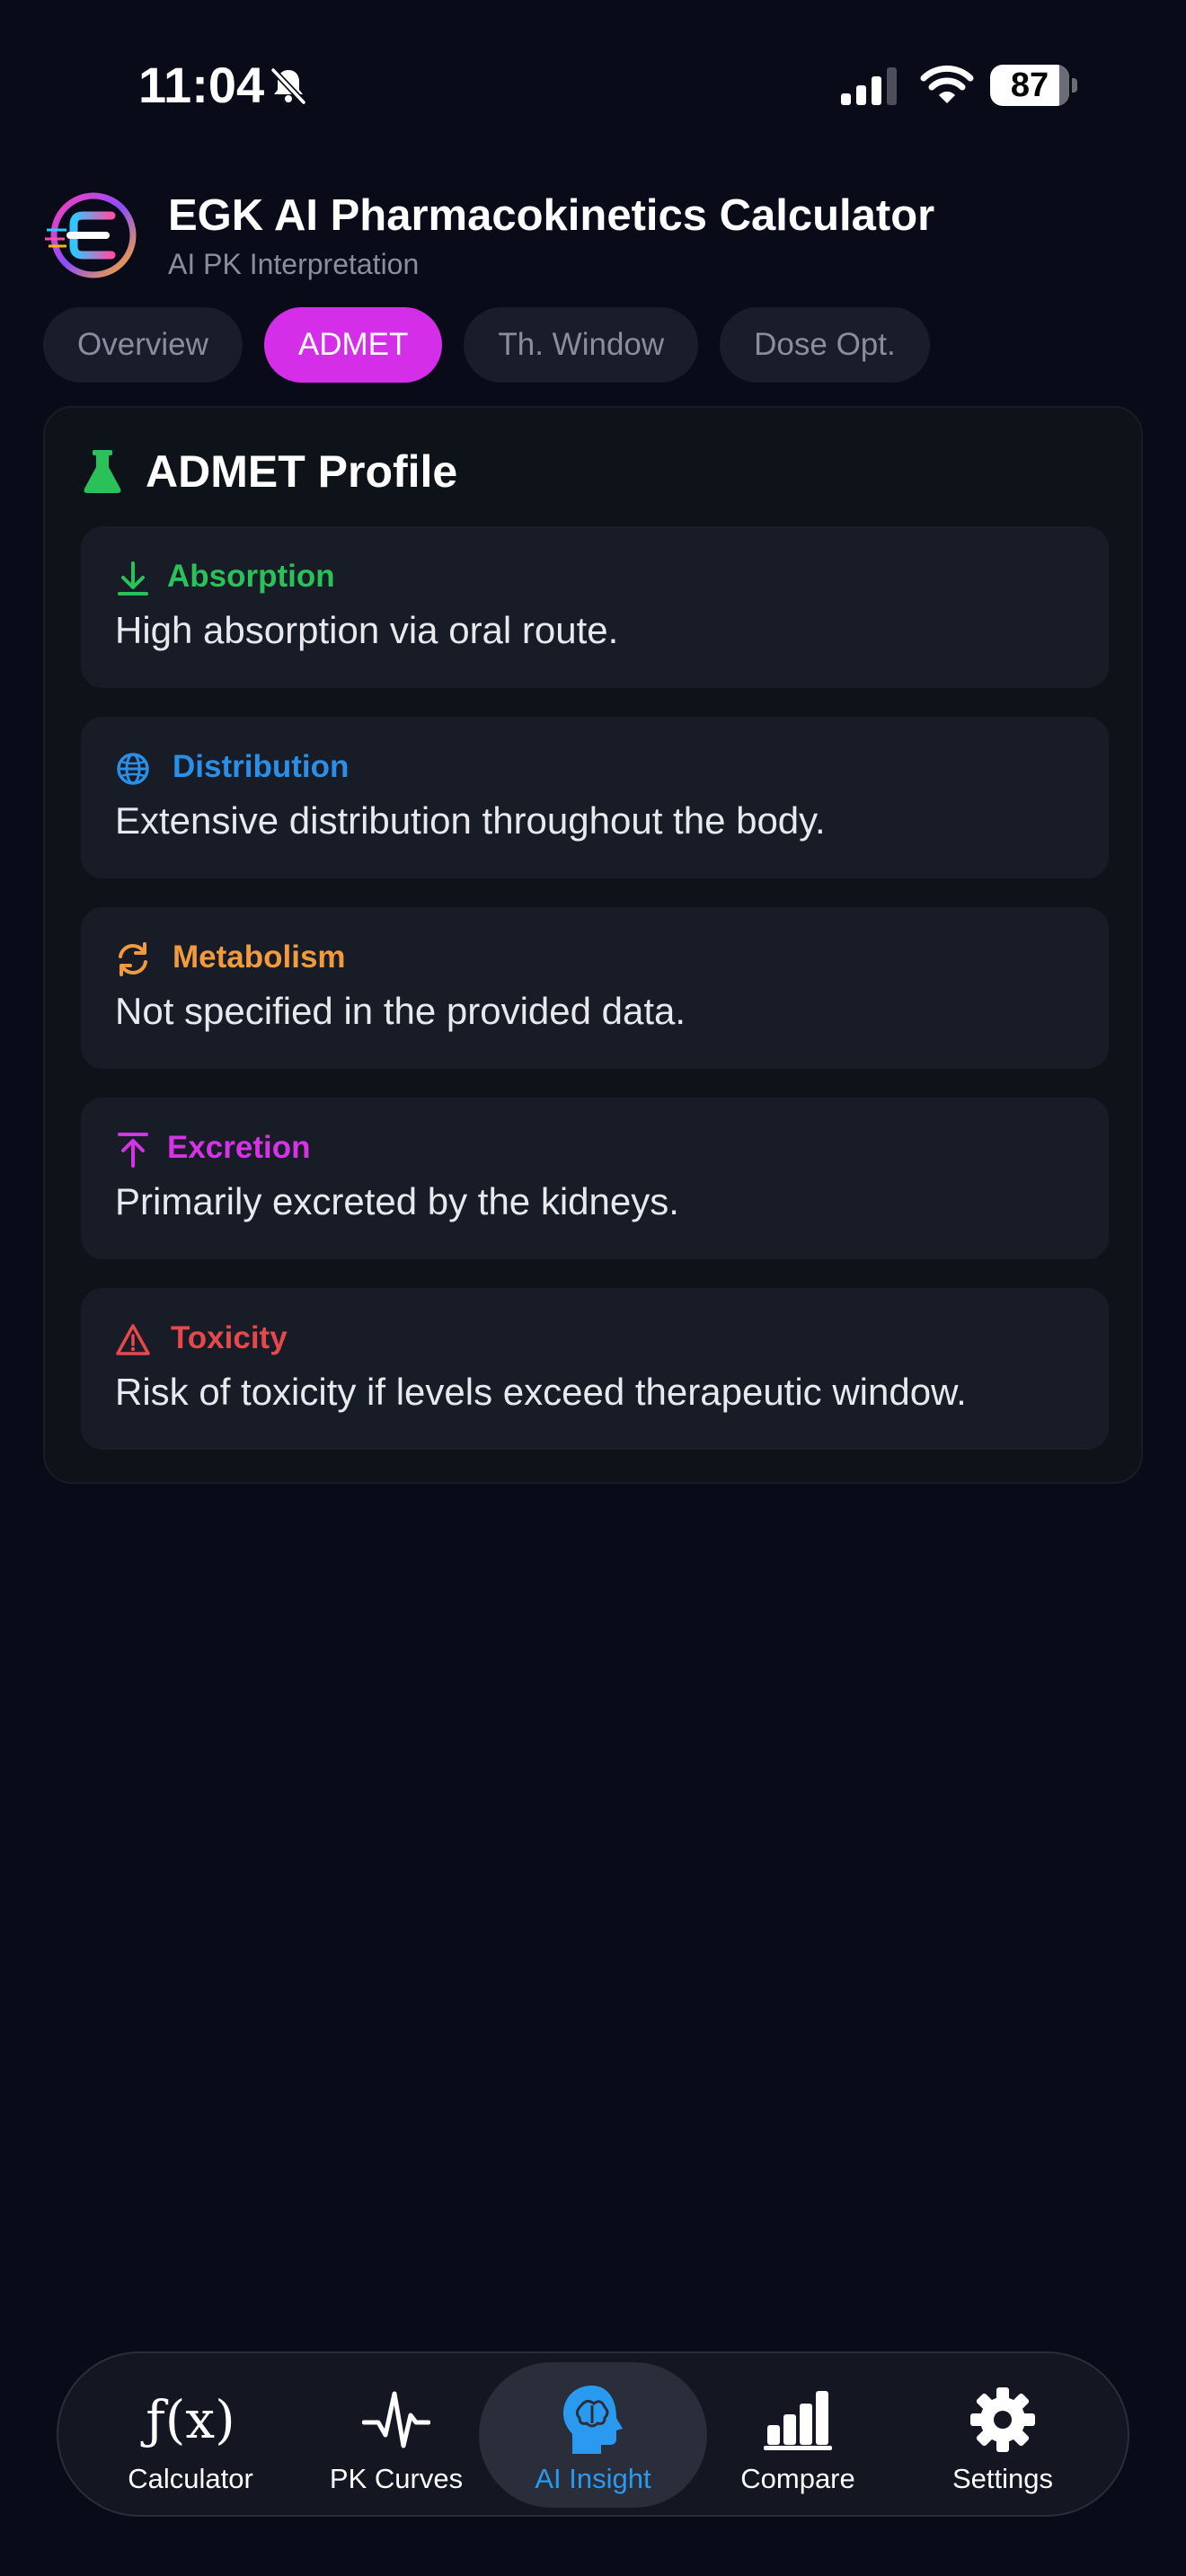  Describe the element at coordinates (400, 1011) in the screenshot. I see `admet-item-text: Not specified in the provided data.` at that location.